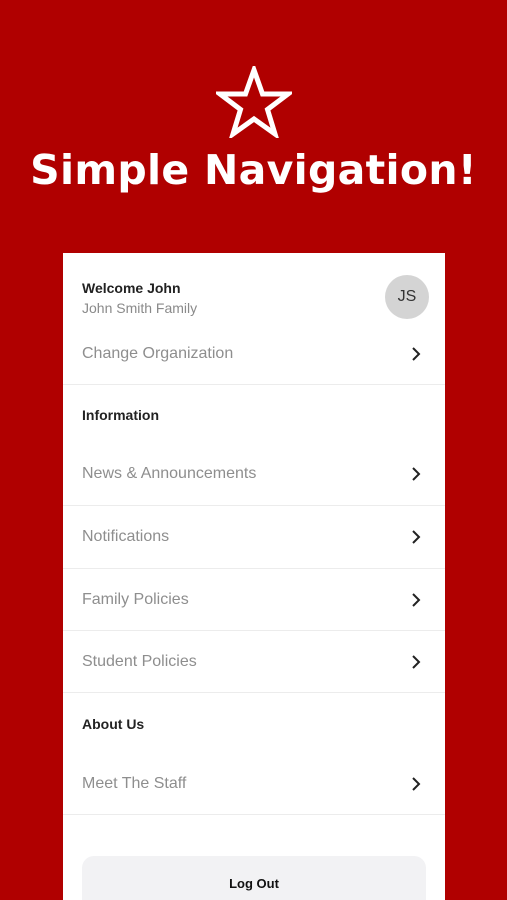 The image size is (507, 900). I want to click on star-outline-icon, so click(254, 102).